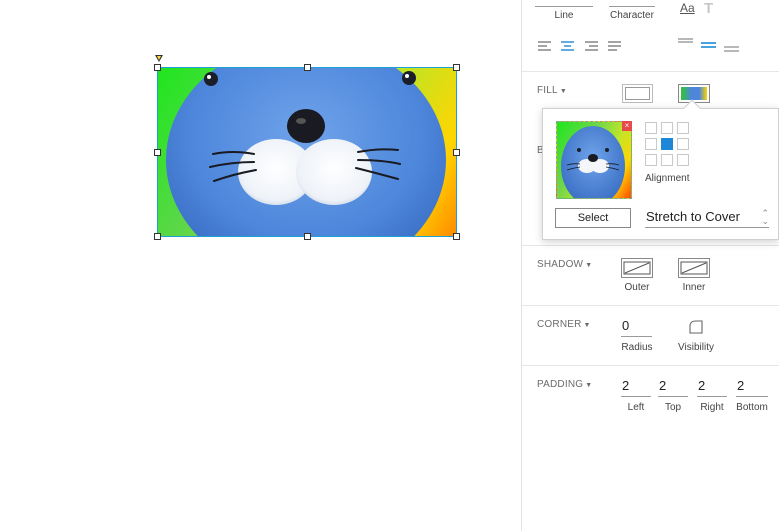 Image resolution: width=779 pixels, height=531 pixels. I want to click on corner-radius-input: 0, so click(636, 327).